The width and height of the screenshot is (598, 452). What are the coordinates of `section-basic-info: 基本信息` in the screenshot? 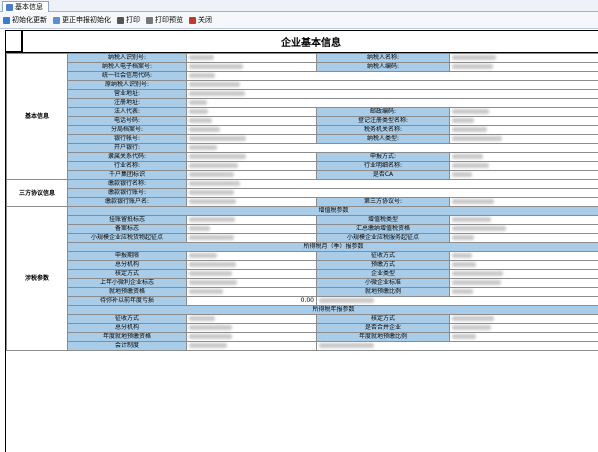 It's located at (37, 117).